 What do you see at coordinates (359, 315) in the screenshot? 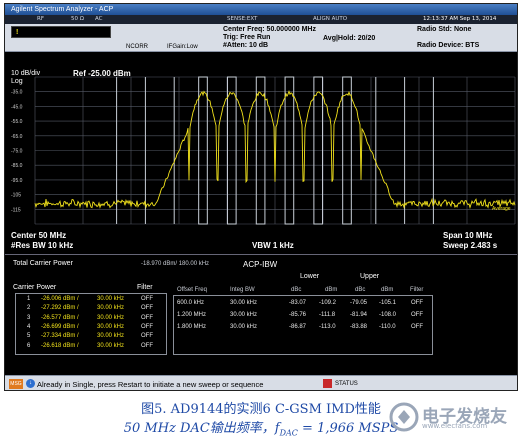
I see `offset-cell-udbc: -81.94` at bounding box center [359, 315].